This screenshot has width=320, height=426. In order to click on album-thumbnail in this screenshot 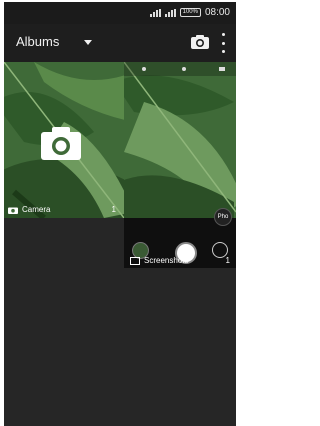, I will do `click(180, 140)`.